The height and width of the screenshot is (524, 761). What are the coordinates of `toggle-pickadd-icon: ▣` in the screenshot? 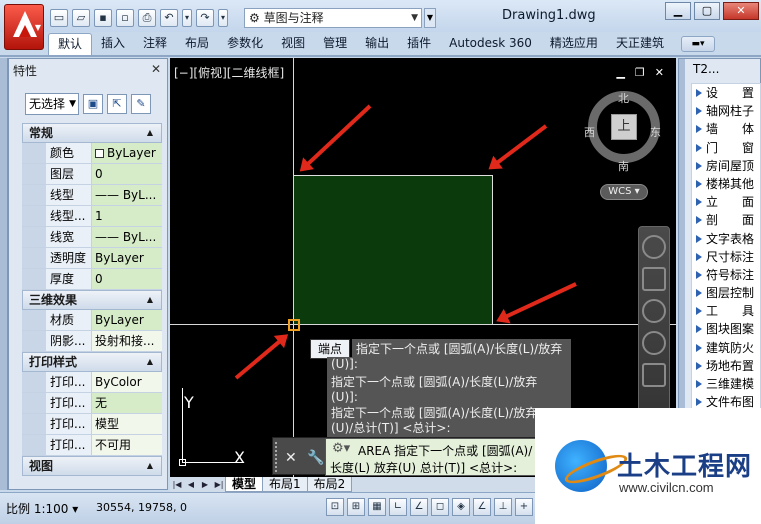 It's located at (93, 104).